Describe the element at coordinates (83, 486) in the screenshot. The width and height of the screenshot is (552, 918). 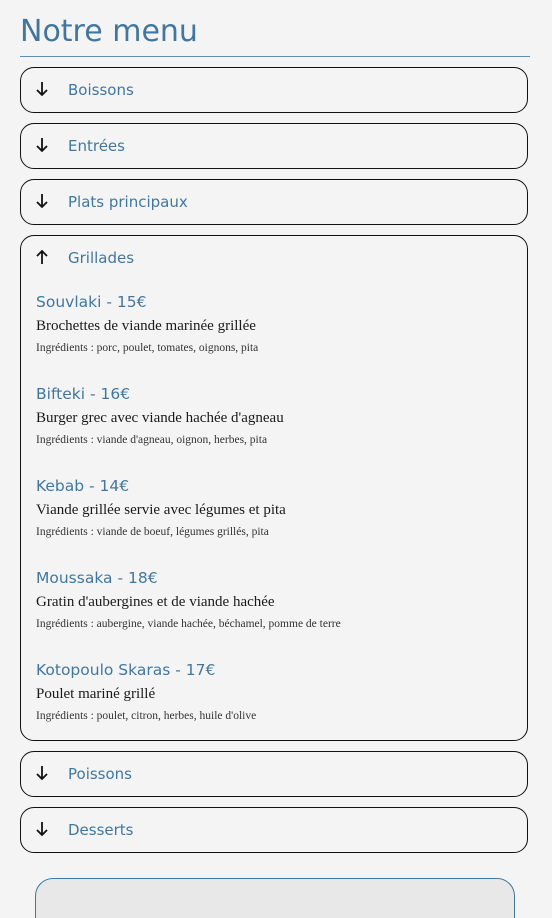
I see `dish-name: Kebab - 14€` at that location.